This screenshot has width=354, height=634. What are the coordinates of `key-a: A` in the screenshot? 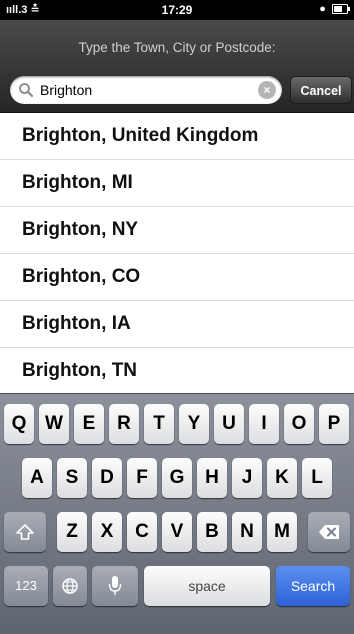 It's located at (37, 478).